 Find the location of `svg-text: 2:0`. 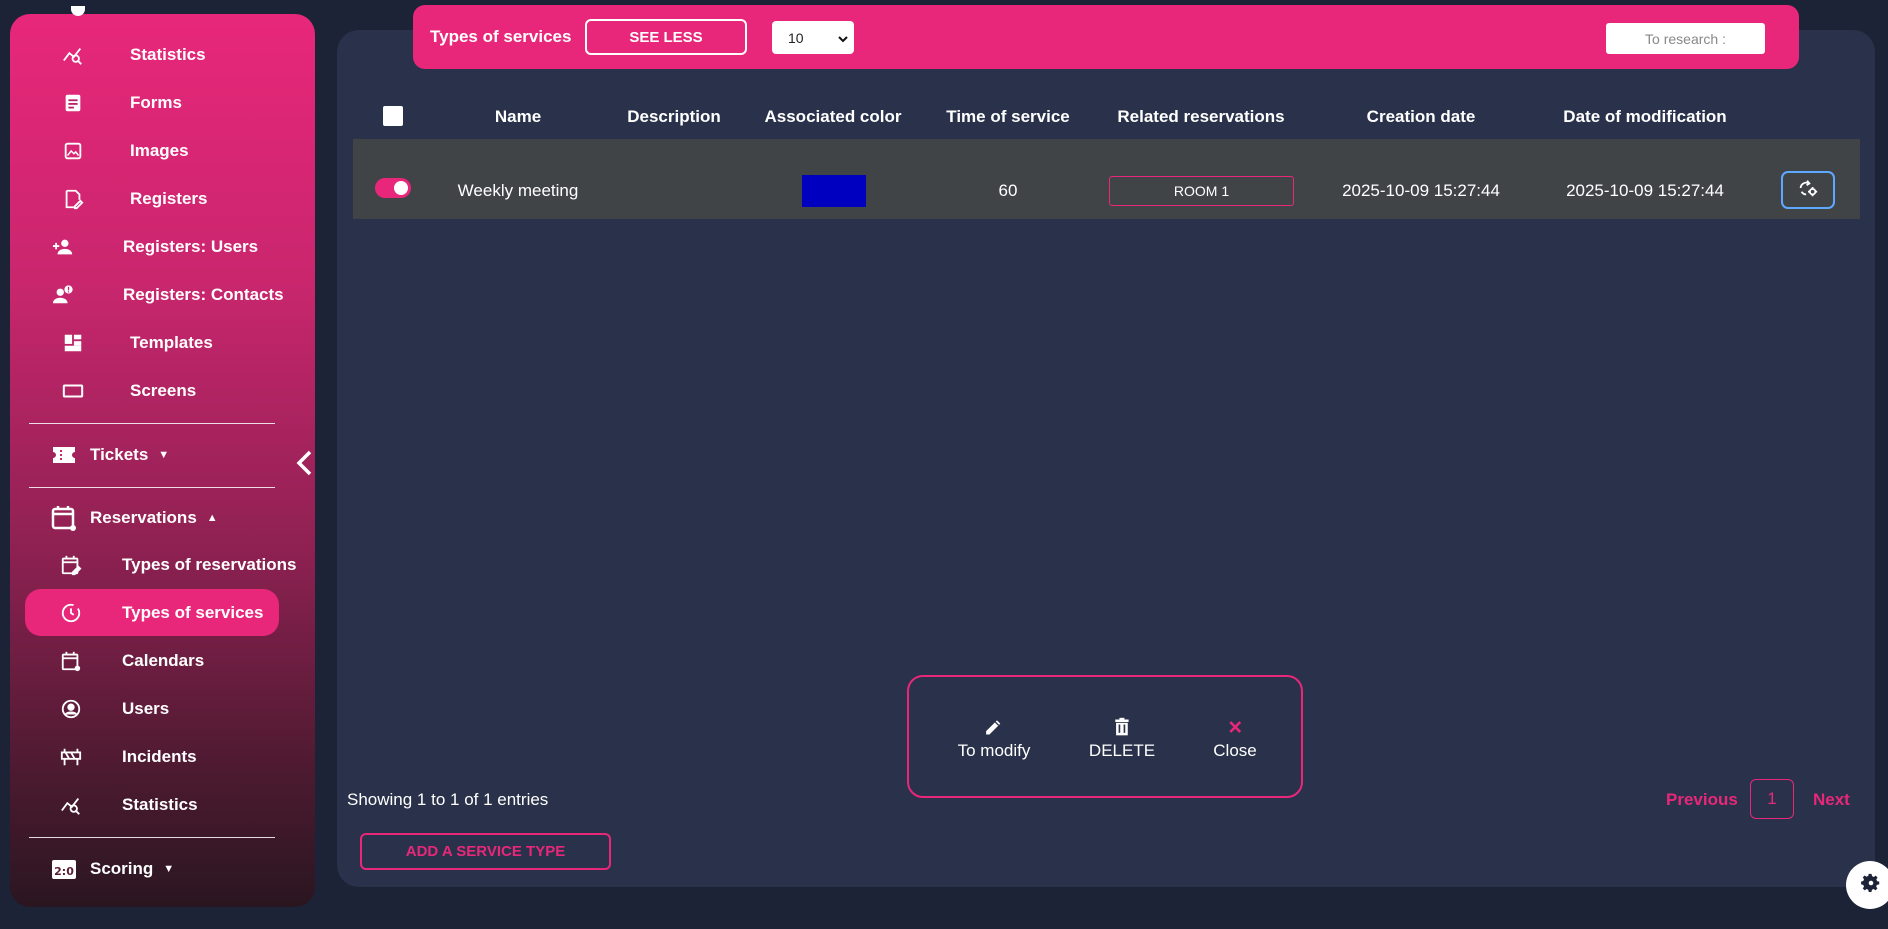

svg-text: 2:0 is located at coordinates (64, 871).